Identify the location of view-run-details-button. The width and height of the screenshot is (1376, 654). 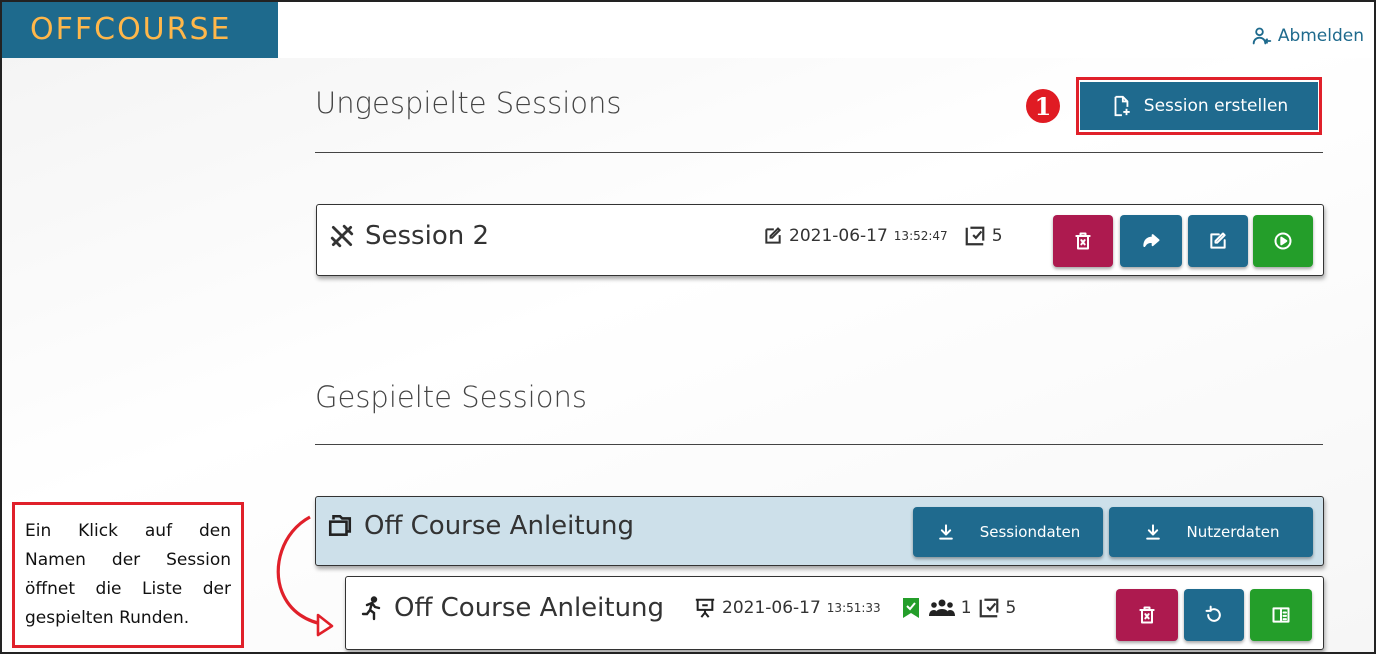
(1281, 615).